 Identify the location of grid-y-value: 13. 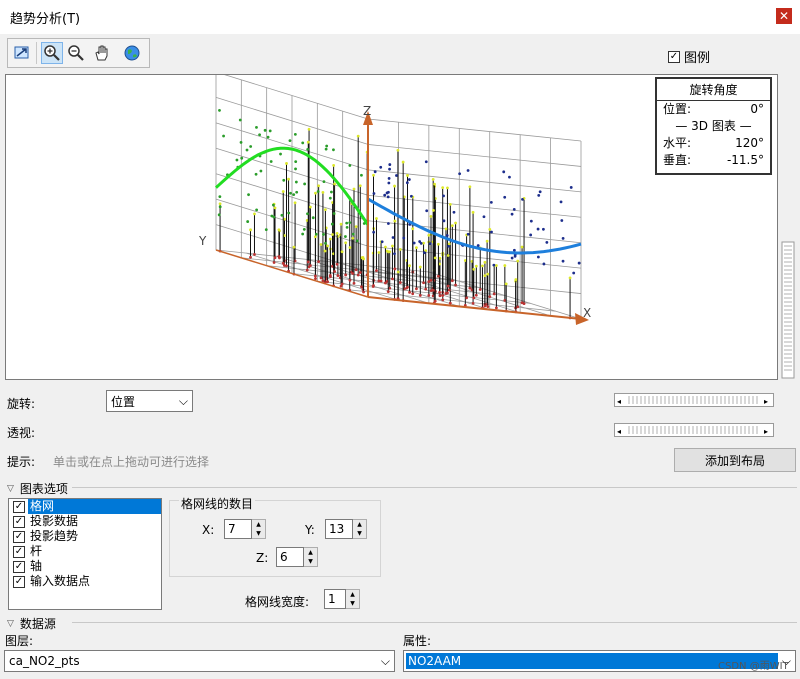
(339, 529).